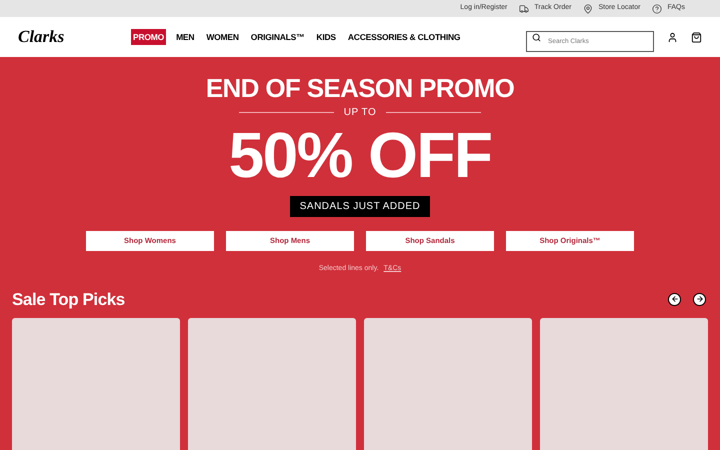 The height and width of the screenshot is (450, 720). What do you see at coordinates (277, 37) in the screenshot?
I see `nav-tab: ORIGINALS™` at bounding box center [277, 37].